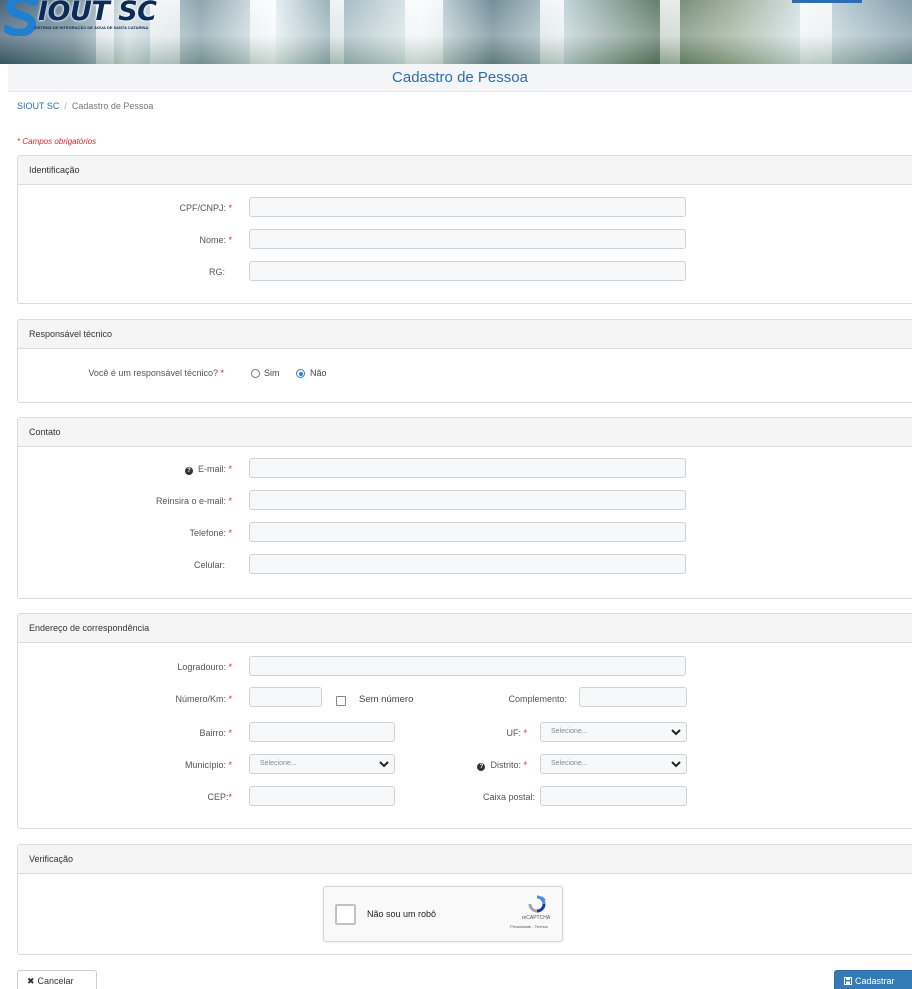 This screenshot has height=989, width=912. I want to click on sem-numero-label: Sem número, so click(386, 699).